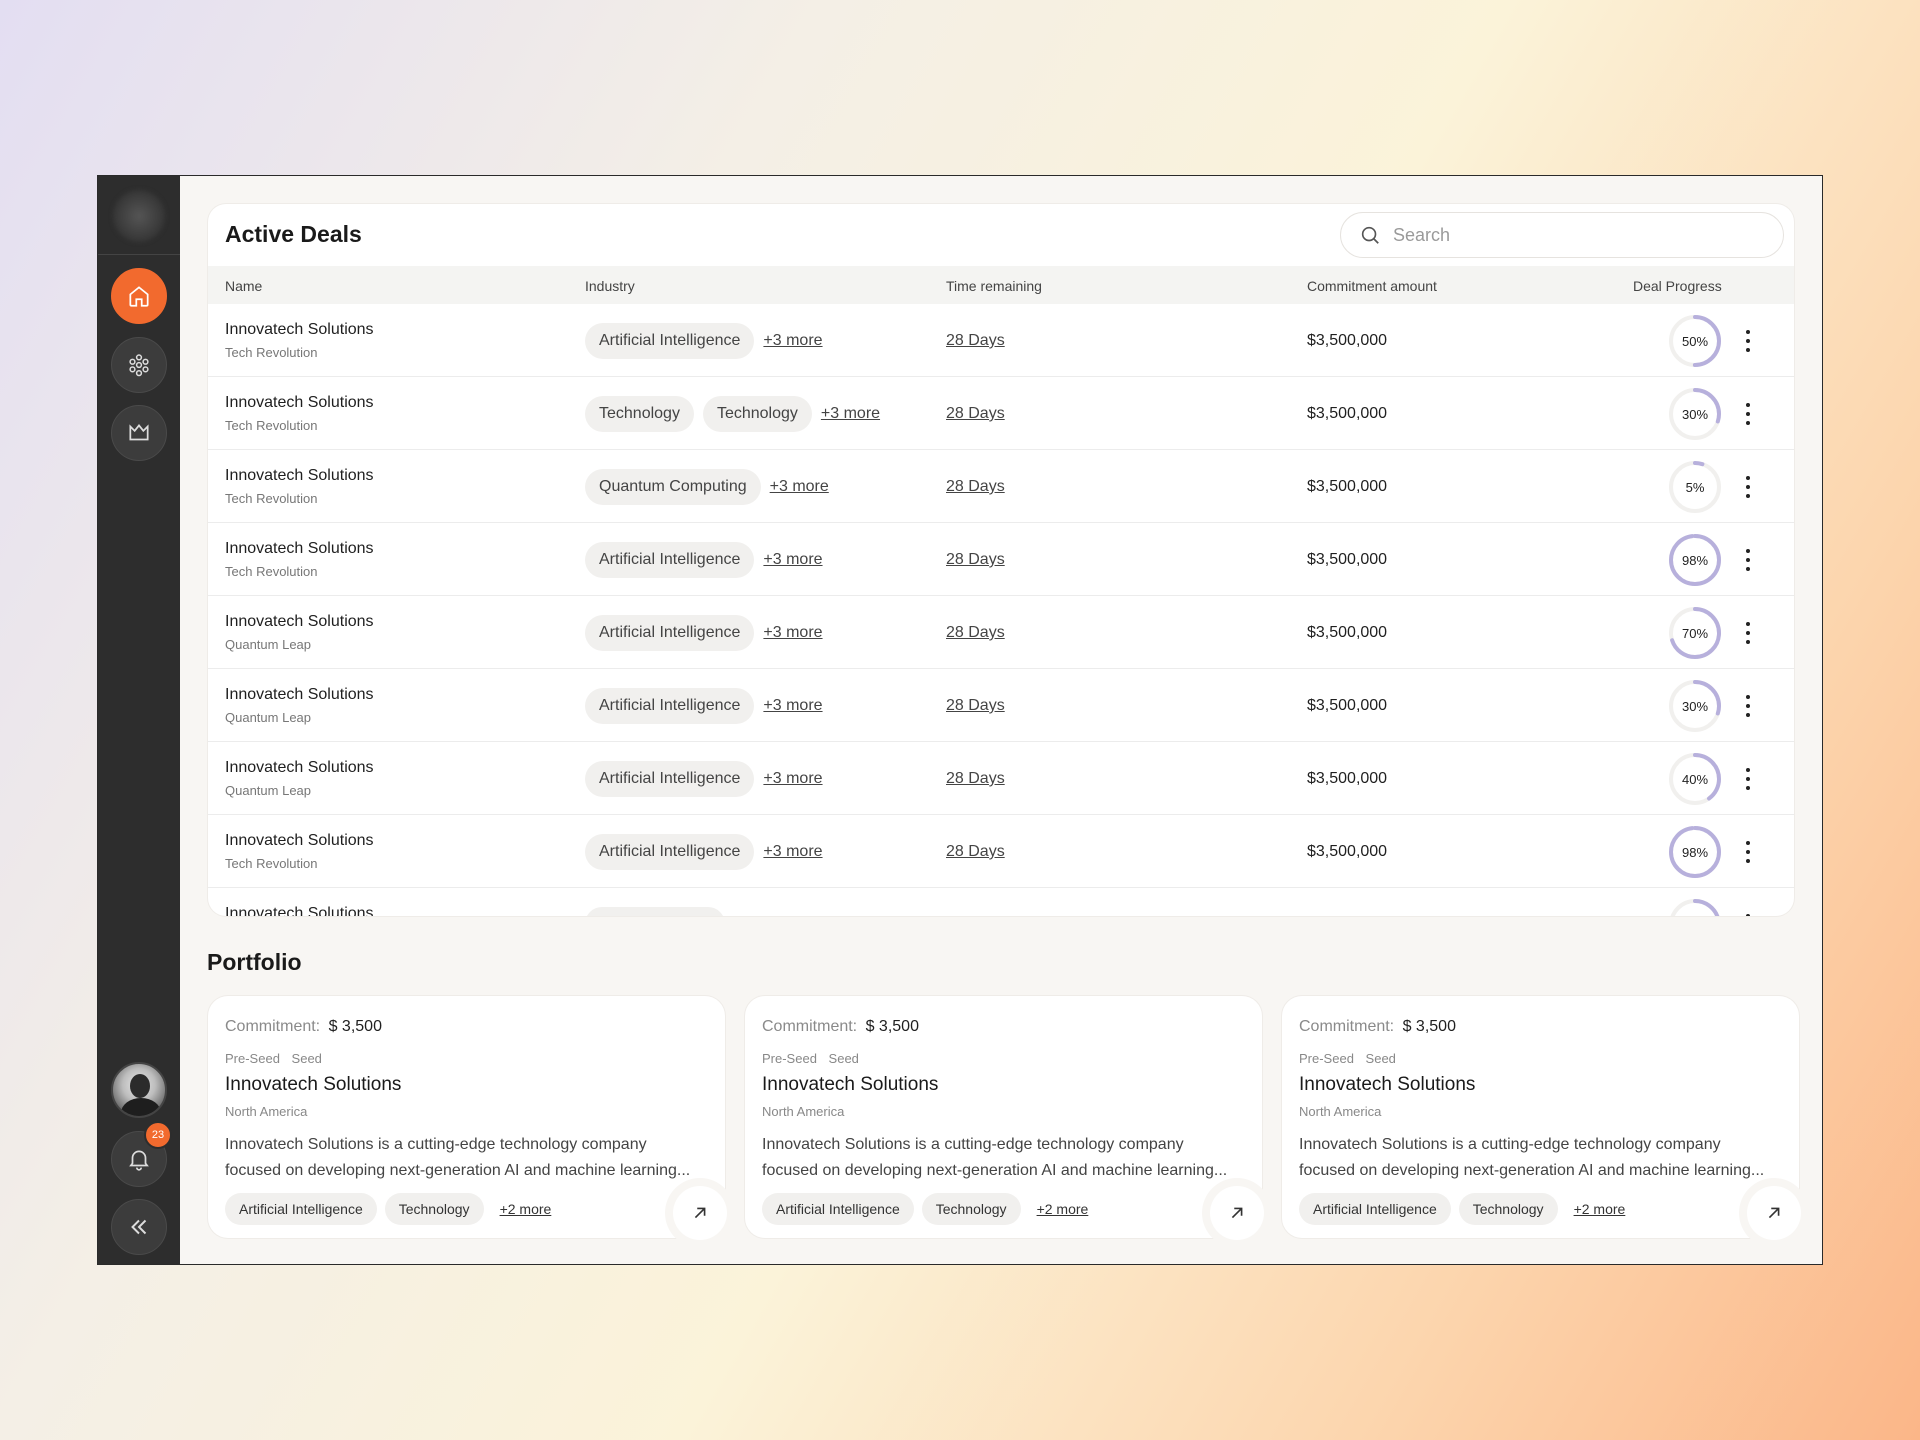 Image resolution: width=1920 pixels, height=1440 pixels. What do you see at coordinates (299, 632) in the screenshot?
I see `deal-name-cell: Innovatech Solutions Quantum Leap` at bounding box center [299, 632].